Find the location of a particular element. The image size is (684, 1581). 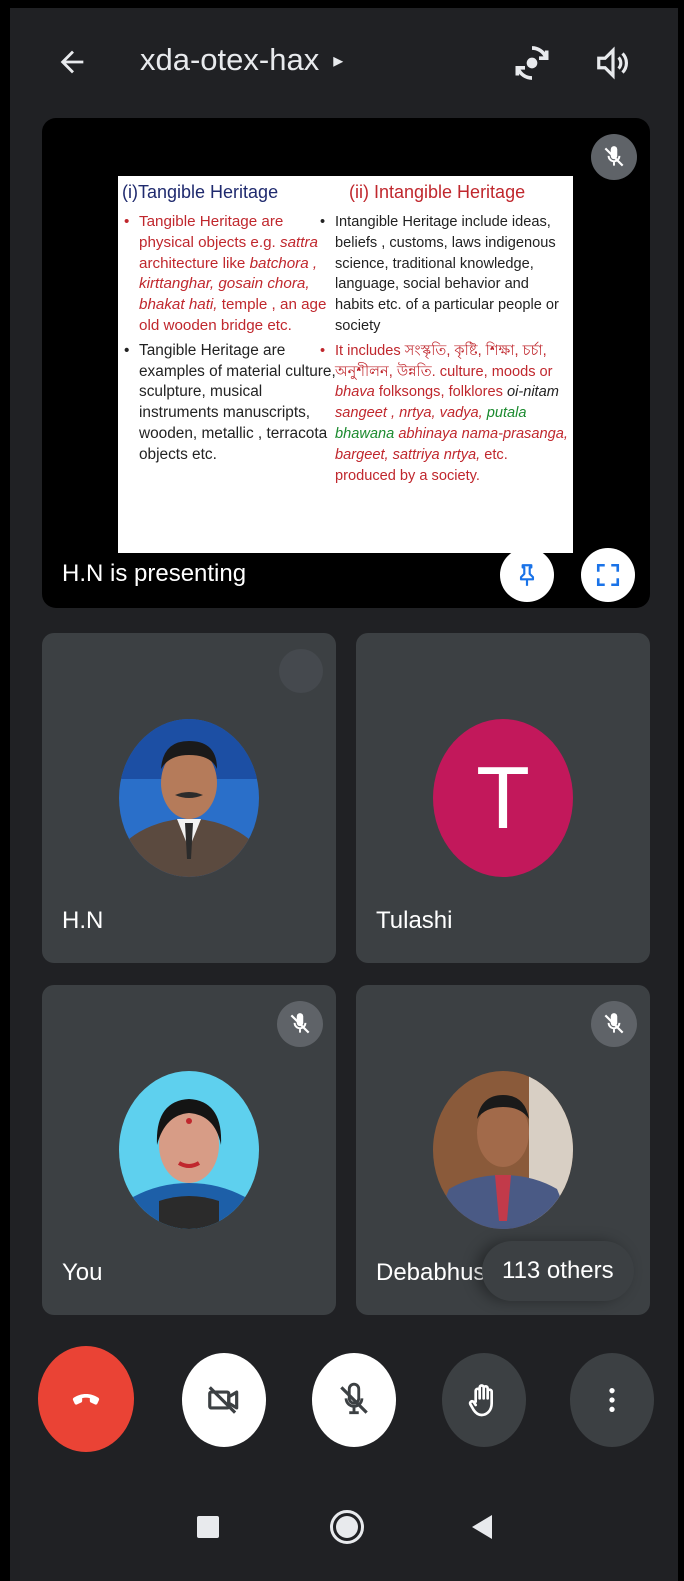

recents-icon is located at coordinates (208, 1527).